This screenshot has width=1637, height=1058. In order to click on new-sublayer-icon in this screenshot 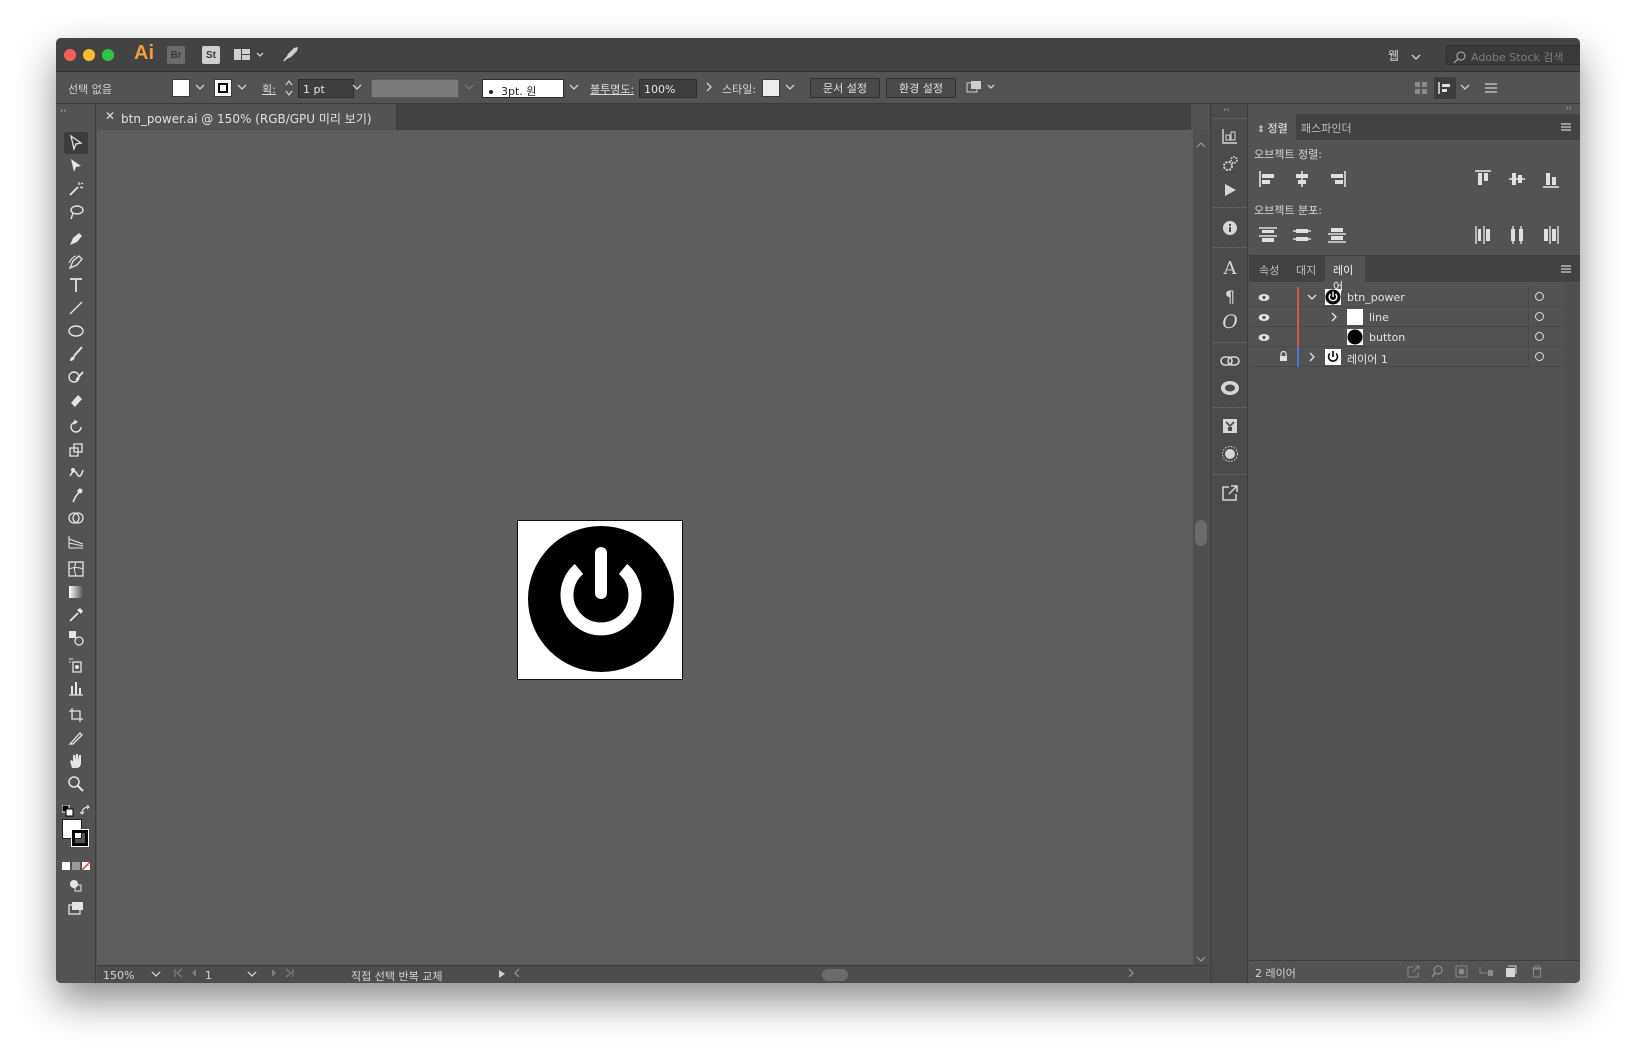, I will do `click(1486, 973)`.